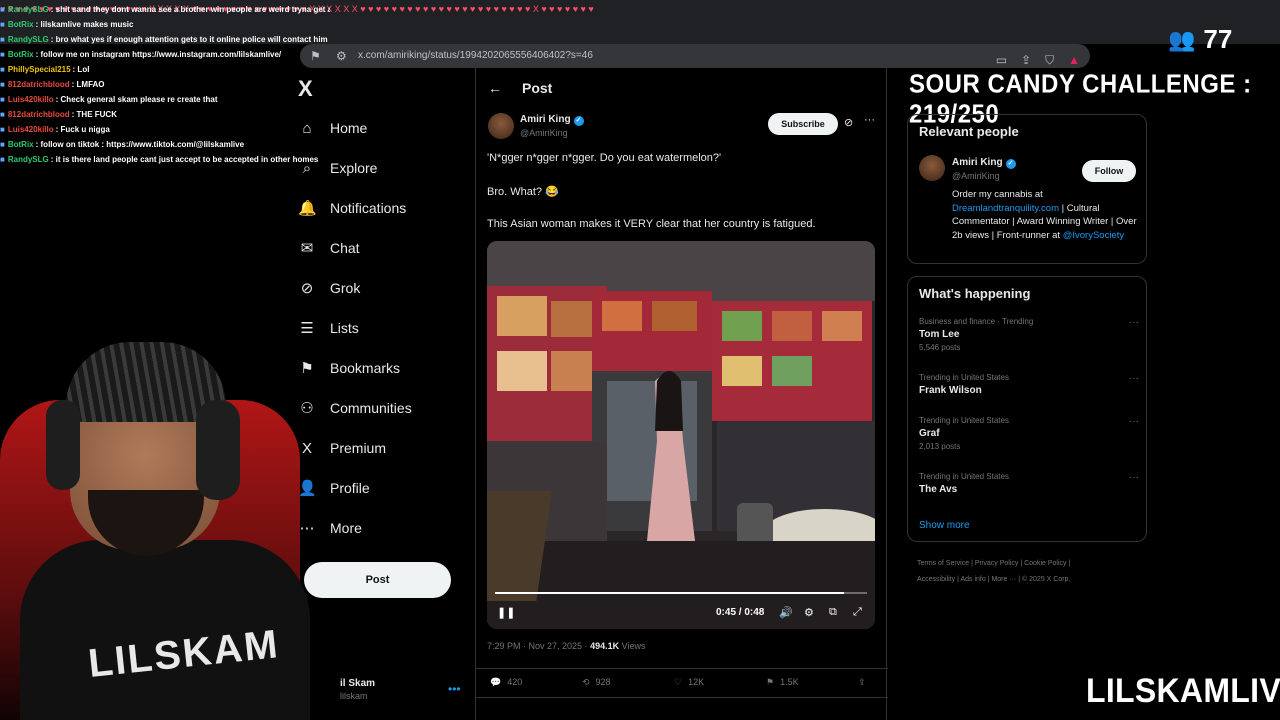 The height and width of the screenshot is (720, 1280). What do you see at coordinates (344, 56) in the screenshot?
I see `site-info-icon: ⚙` at bounding box center [344, 56].